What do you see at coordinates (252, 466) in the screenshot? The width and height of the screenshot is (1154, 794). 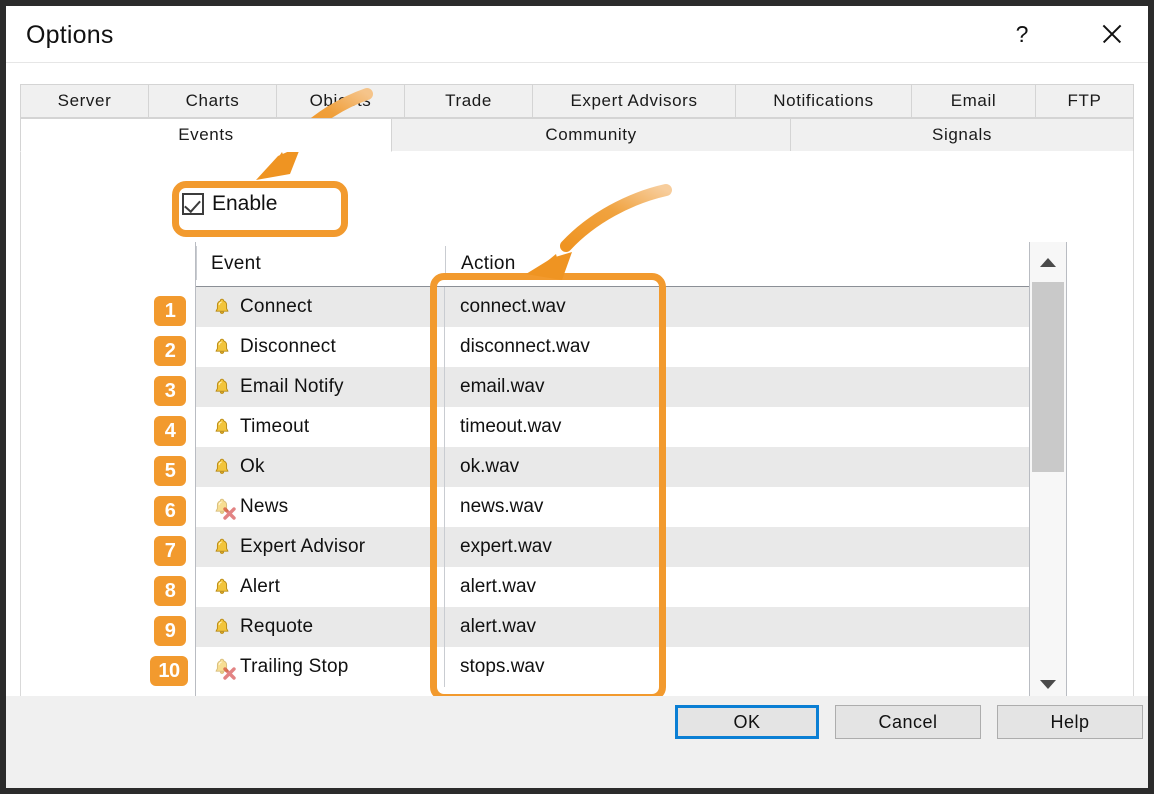 I see `event-label: Ok` at bounding box center [252, 466].